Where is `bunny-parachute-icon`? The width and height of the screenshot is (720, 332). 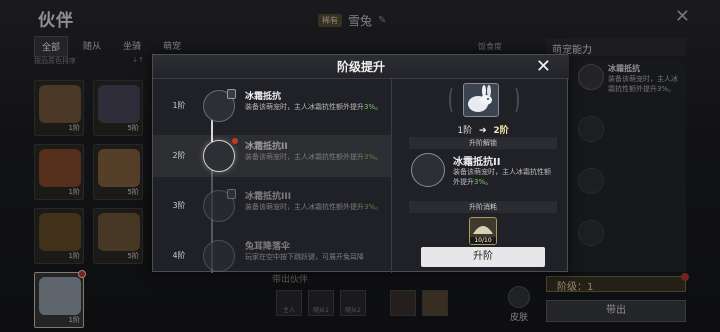
bunny-parachute-icon is located at coordinates (219, 256).